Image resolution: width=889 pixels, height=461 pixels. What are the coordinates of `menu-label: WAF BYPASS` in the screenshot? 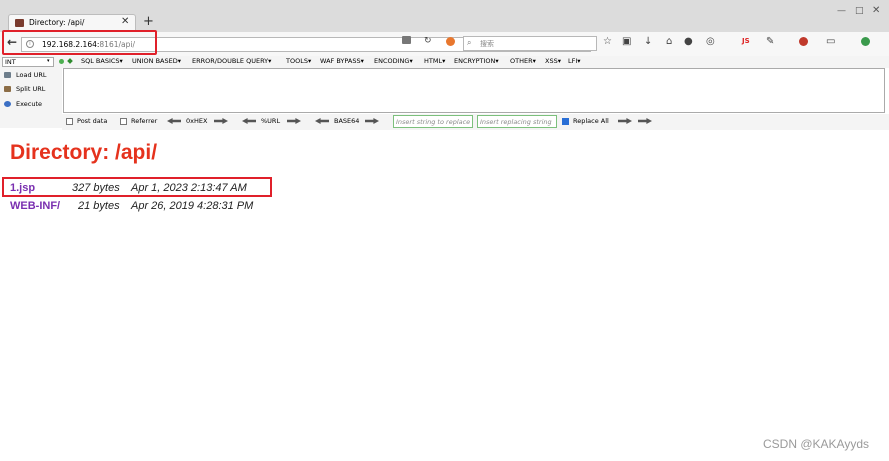 It's located at (340, 61).